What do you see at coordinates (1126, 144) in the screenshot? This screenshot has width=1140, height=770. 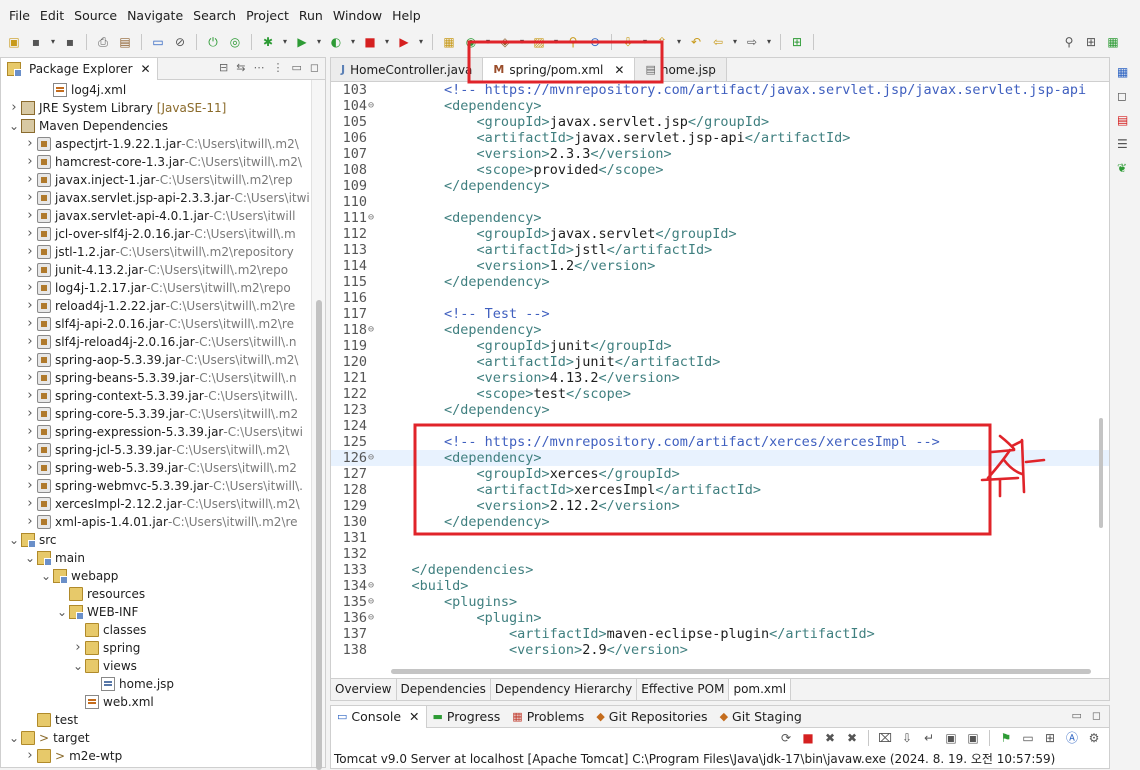 I see `outline-icon: ☰` at bounding box center [1126, 144].